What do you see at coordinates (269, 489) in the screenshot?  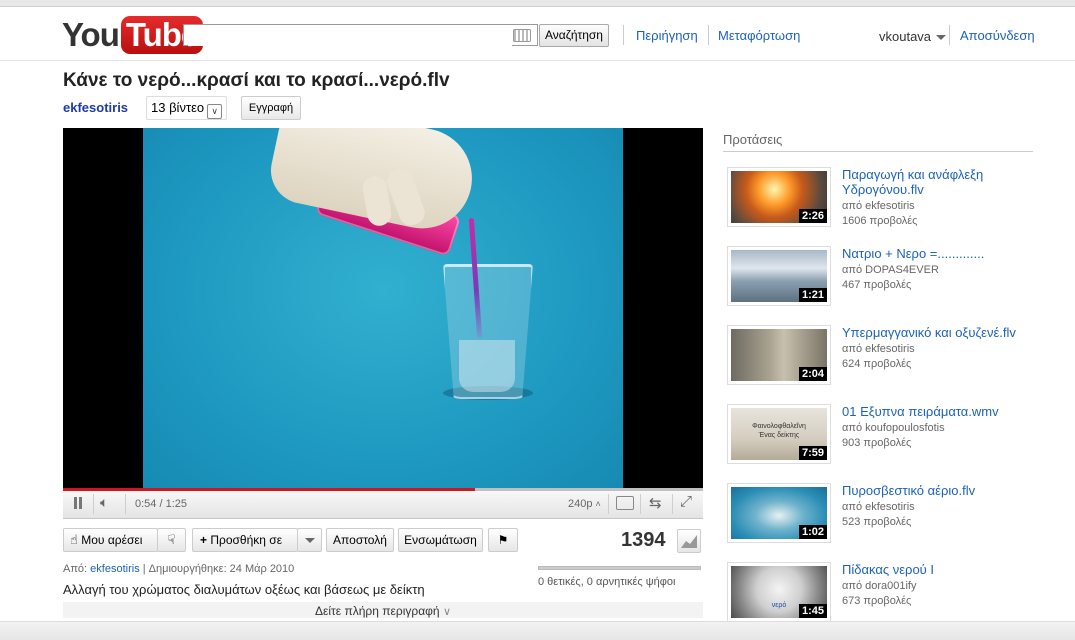 I see `played-bar` at bounding box center [269, 489].